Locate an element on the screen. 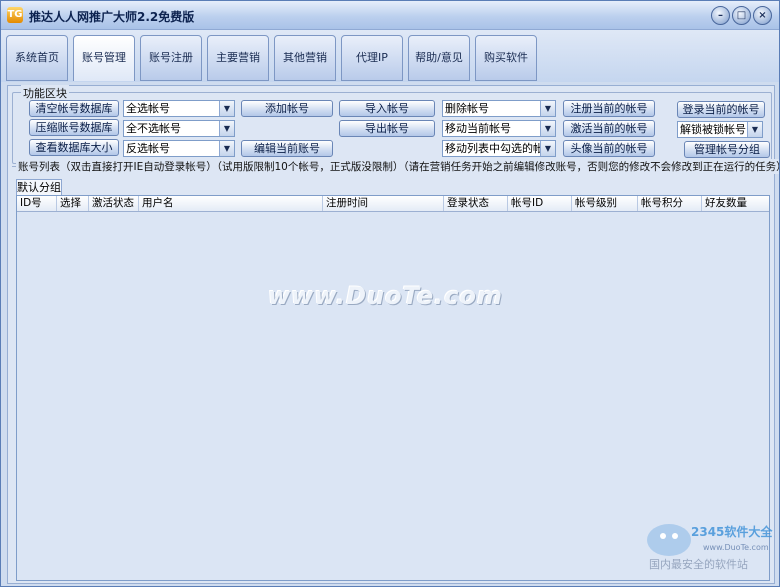  delete-account-value: 删除帐号 is located at coordinates (467, 108).